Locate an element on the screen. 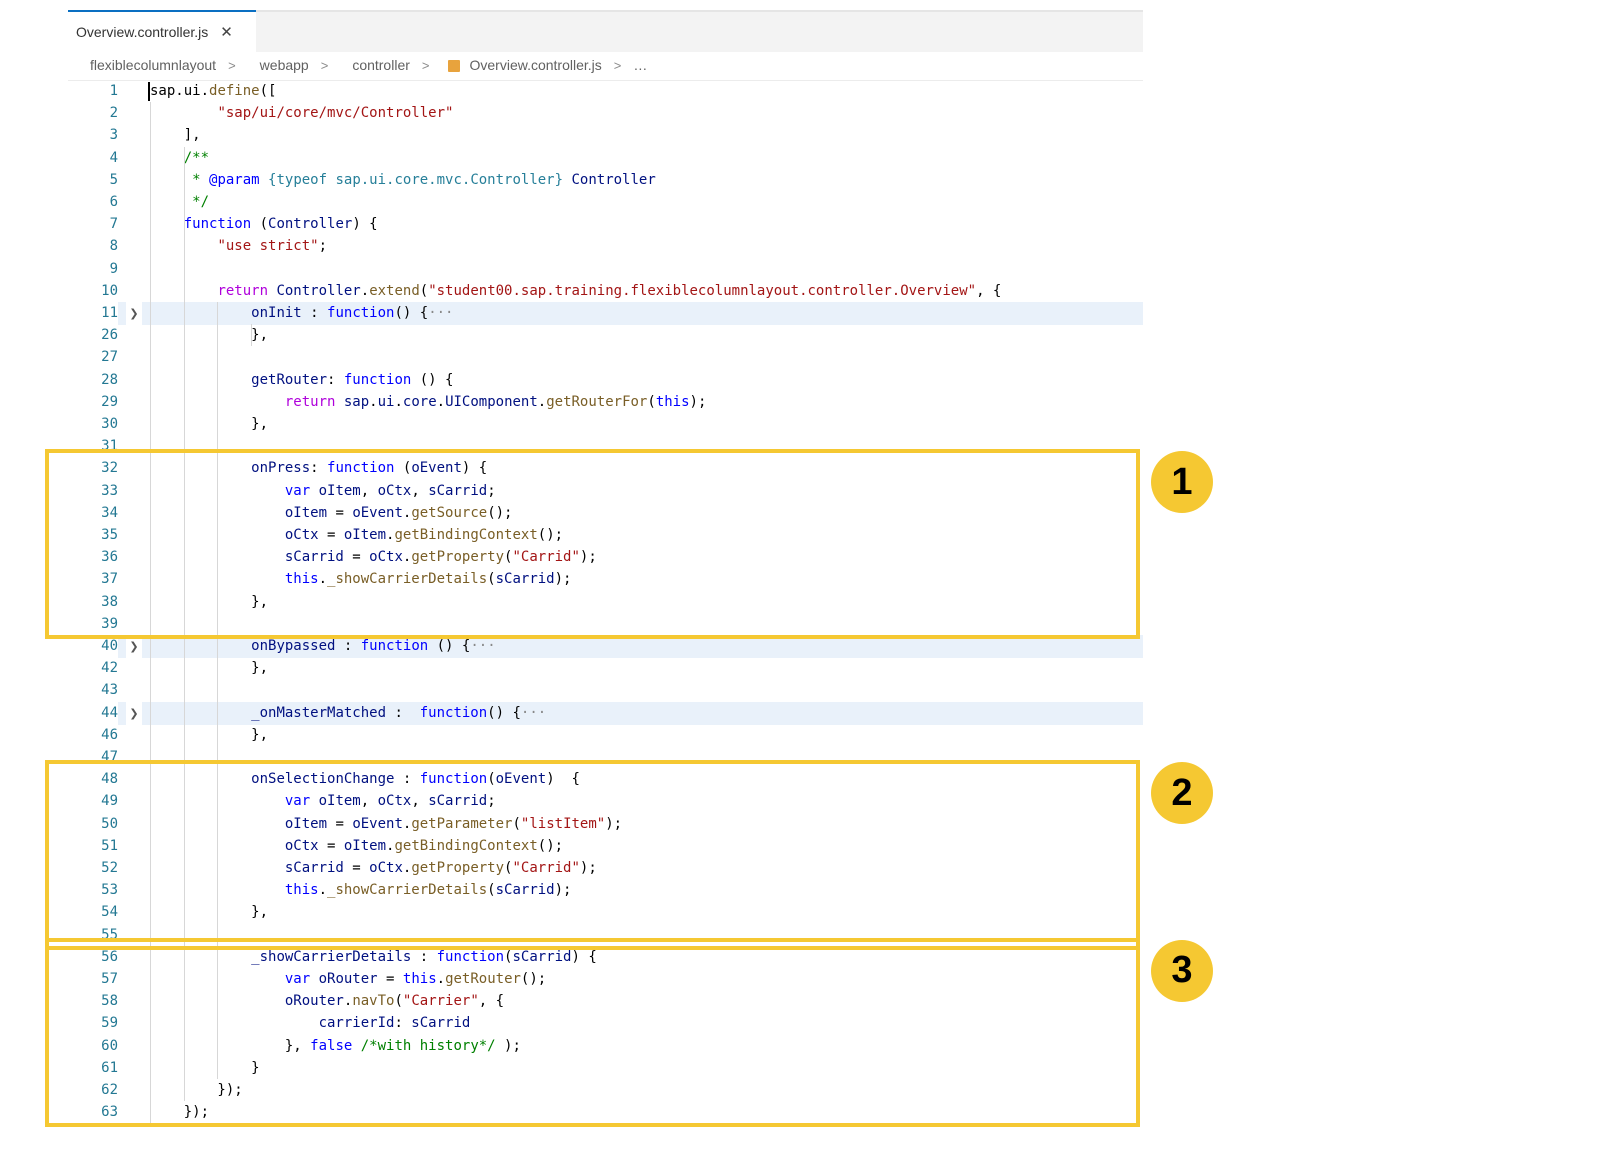  code-token: * is located at coordinates (201, 179).